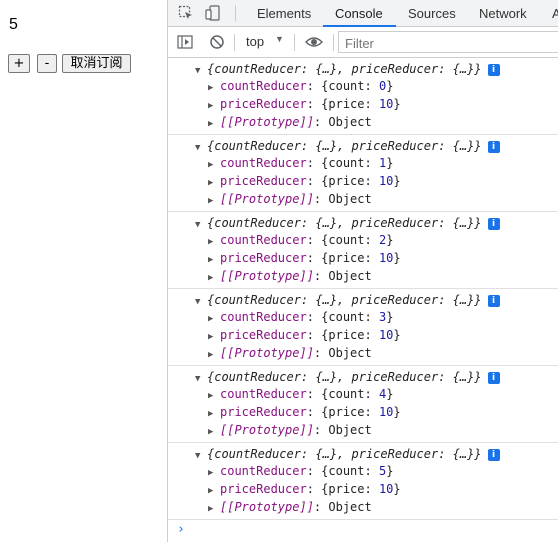 Image resolution: width=558 pixels, height=542 pixels. I want to click on property-row: ▶ countReducer: {count: 1}, so click(300, 163).